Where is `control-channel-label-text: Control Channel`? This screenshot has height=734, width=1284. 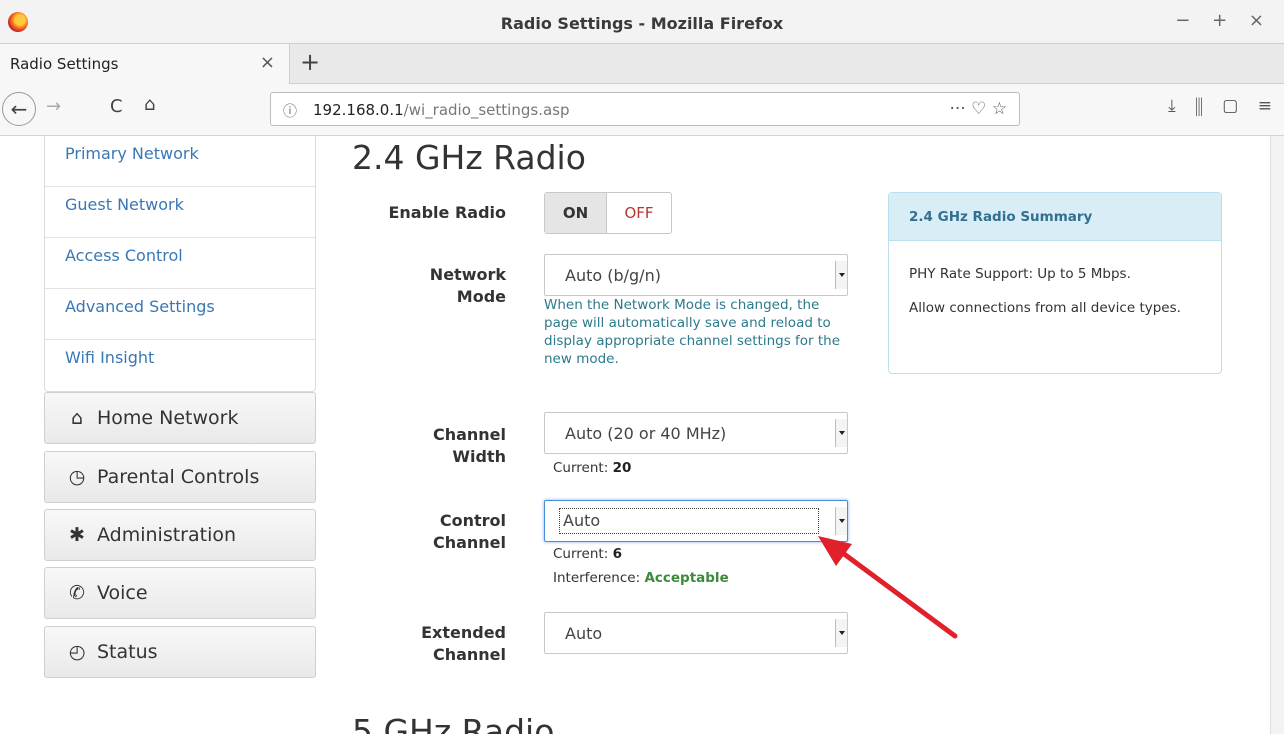
control-channel-label-text: Control Channel is located at coordinates (469, 531).